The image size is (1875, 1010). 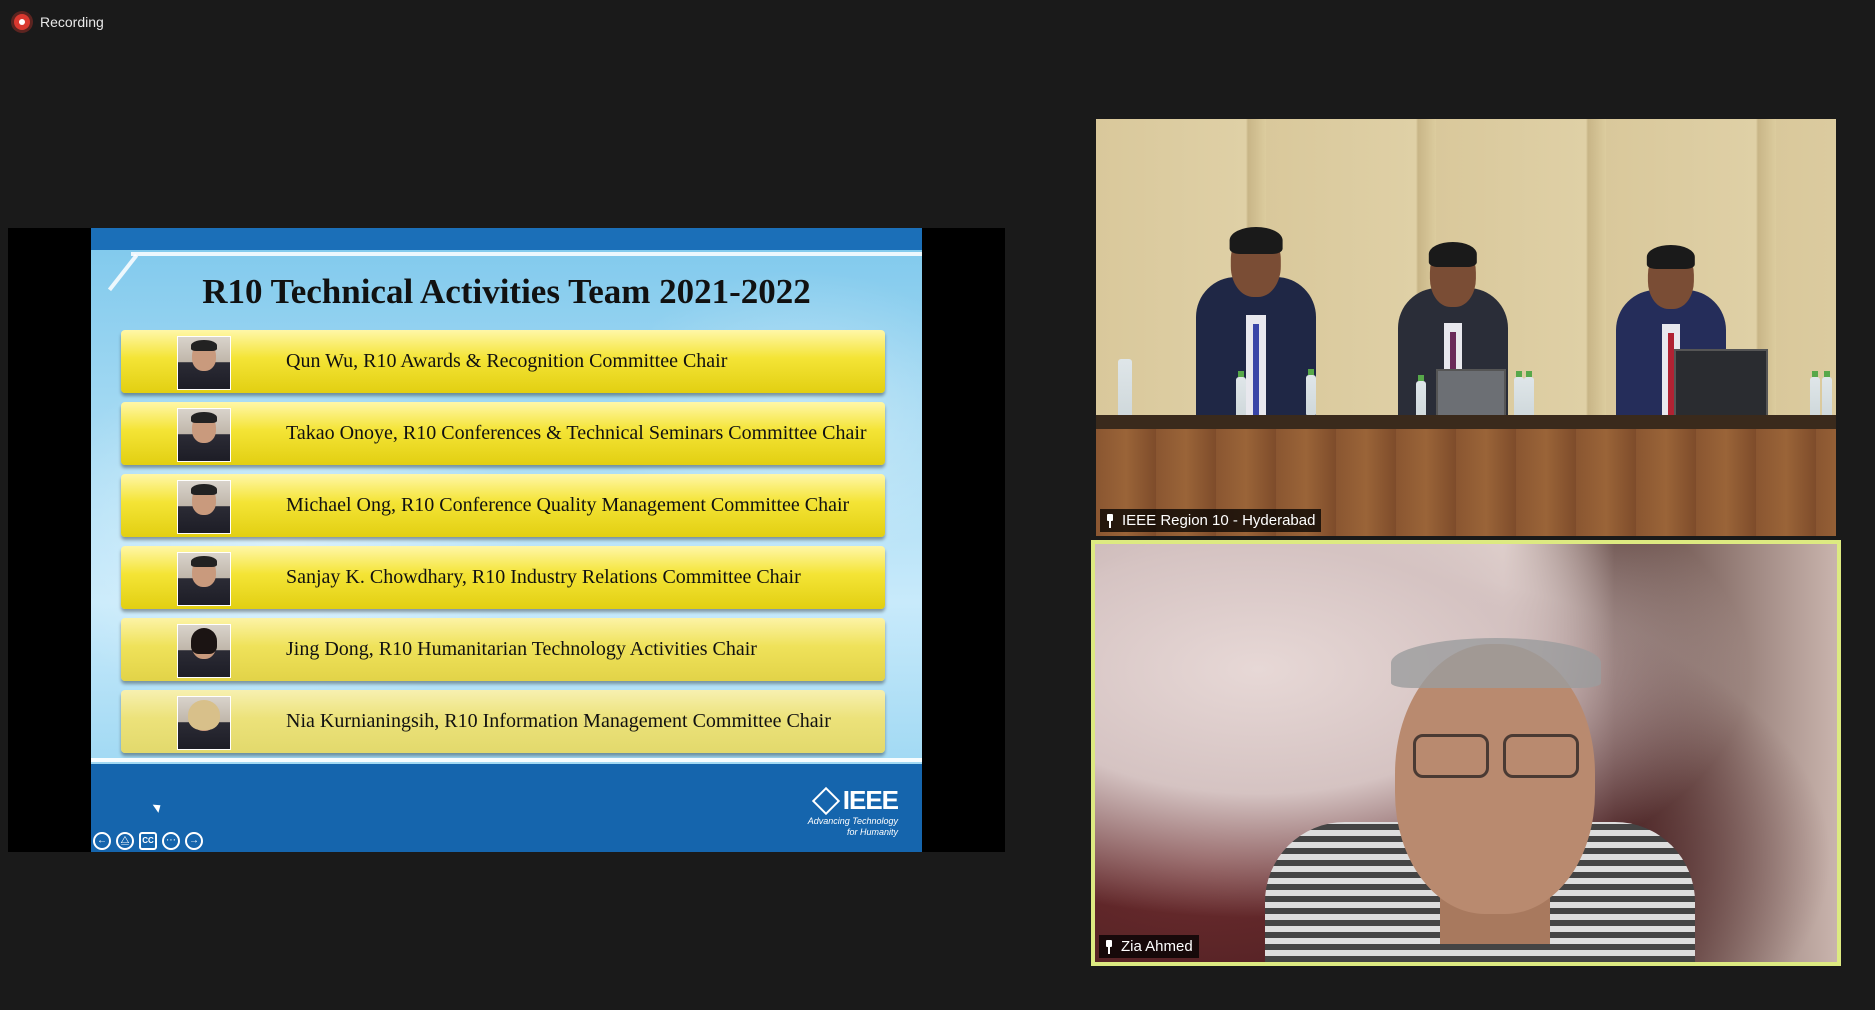 What do you see at coordinates (1256, 323) in the screenshot?
I see `participant-figure` at bounding box center [1256, 323].